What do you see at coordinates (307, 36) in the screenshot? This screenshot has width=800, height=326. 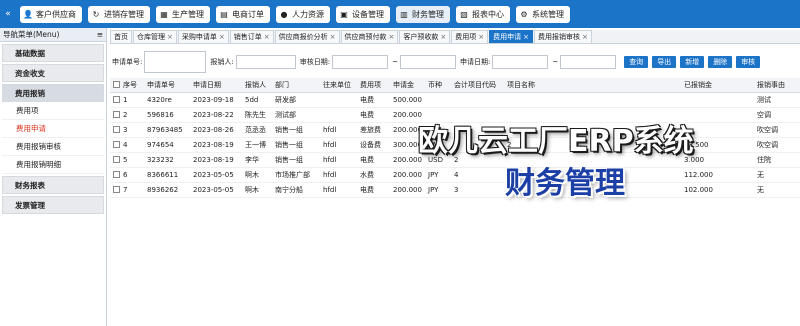 I see `tab-supplier-quote: 供应商报价分析 ×` at bounding box center [307, 36].